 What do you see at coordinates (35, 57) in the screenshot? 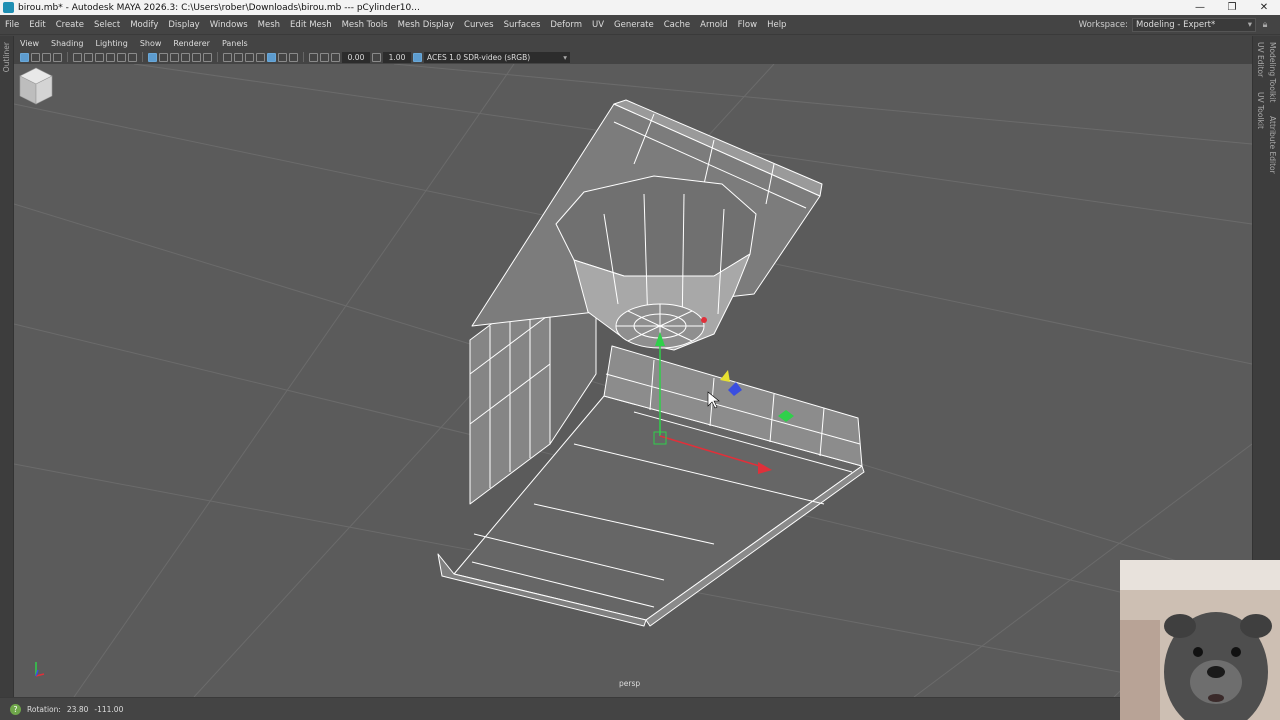
I see `camera-attributes-icon` at bounding box center [35, 57].